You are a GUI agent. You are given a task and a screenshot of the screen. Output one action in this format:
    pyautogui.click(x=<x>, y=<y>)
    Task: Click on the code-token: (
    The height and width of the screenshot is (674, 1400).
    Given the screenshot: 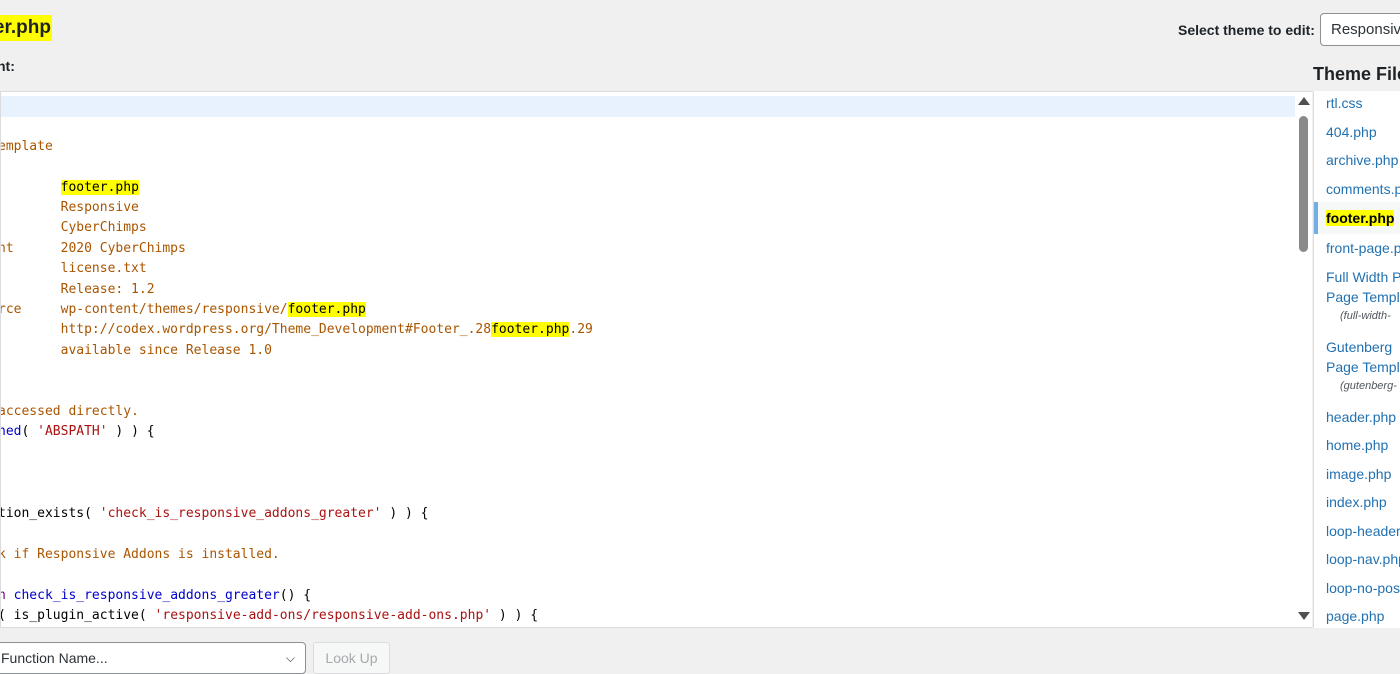 What is the action you would take?
    pyautogui.click(x=29, y=432)
    